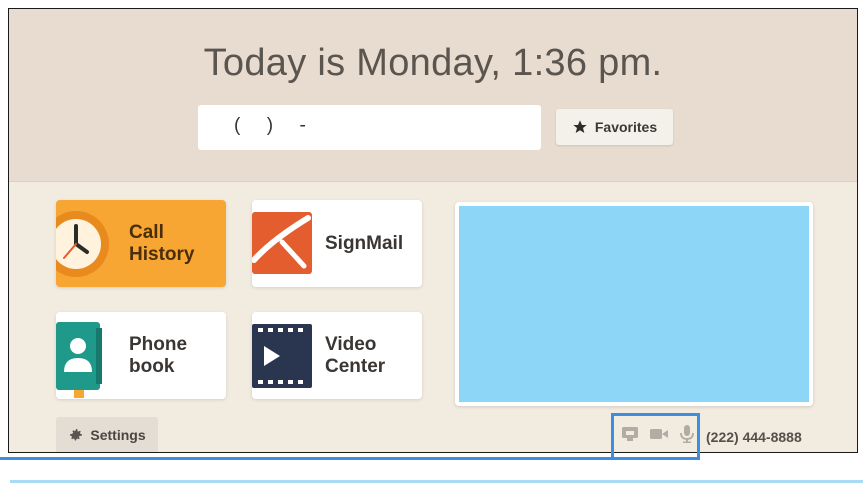 The height and width of the screenshot is (484, 863). Describe the element at coordinates (118, 435) in the screenshot. I see `settings-label: Settings` at that location.